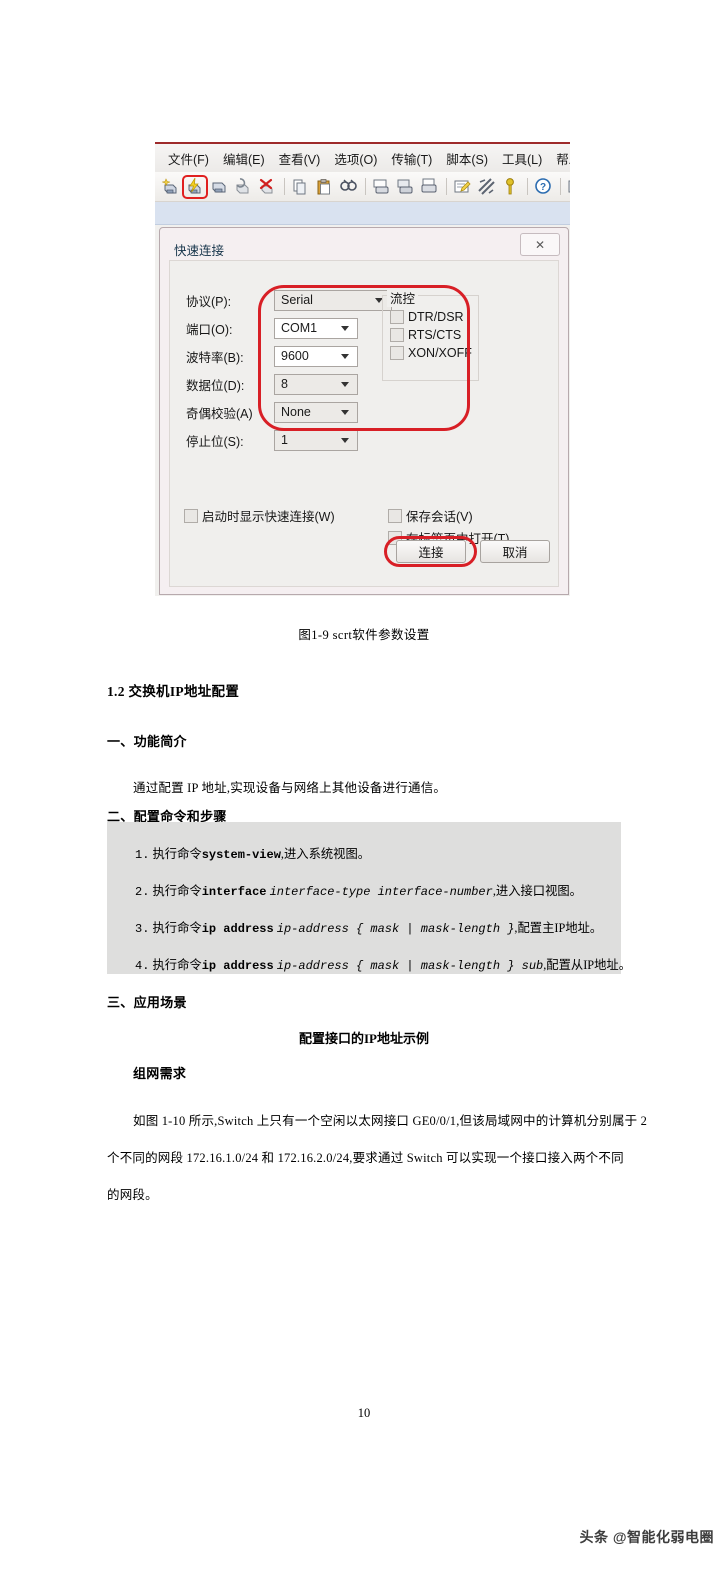  What do you see at coordinates (434, 335) in the screenshot?
I see `checkbox-rts-cts: RTS/CTS` at bounding box center [434, 335].